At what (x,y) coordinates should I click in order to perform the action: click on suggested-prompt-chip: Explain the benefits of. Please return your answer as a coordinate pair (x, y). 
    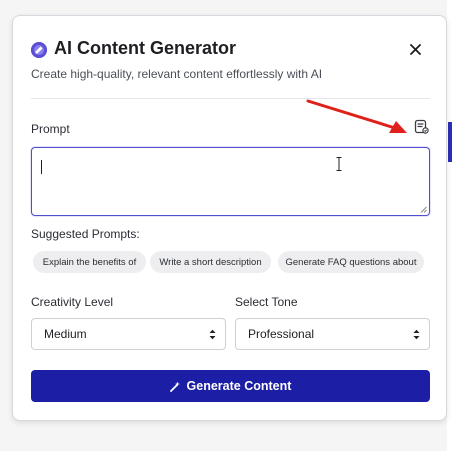
    Looking at the image, I should click on (89, 262).